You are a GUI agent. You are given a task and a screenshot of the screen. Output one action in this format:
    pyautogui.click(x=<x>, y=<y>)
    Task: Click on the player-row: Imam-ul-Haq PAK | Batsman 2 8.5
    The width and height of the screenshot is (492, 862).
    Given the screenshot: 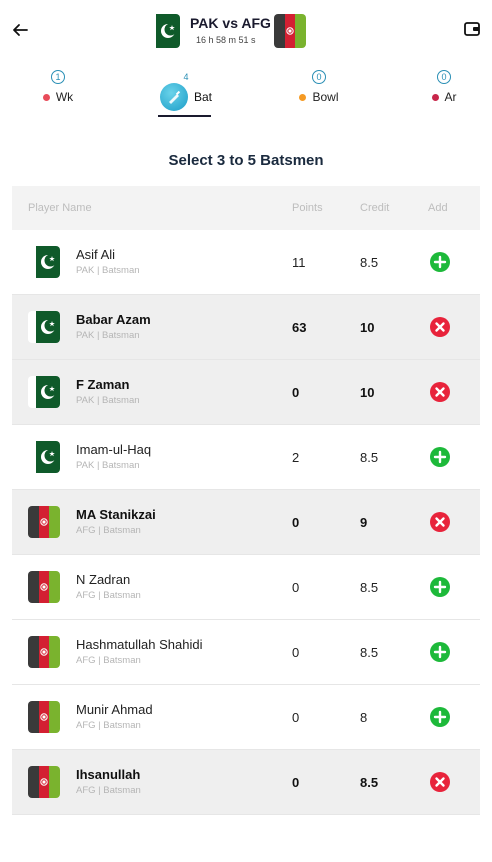 What is the action you would take?
    pyautogui.click(x=246, y=457)
    